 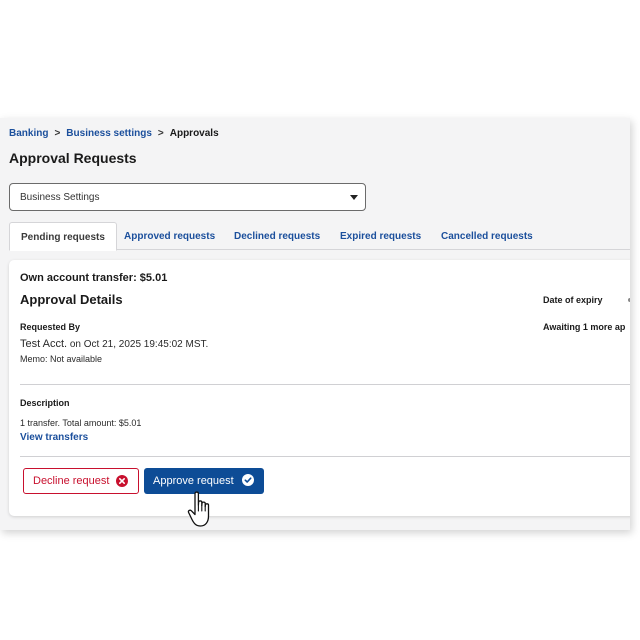 What do you see at coordinates (277, 236) in the screenshot?
I see `tab-declined-requests: Declined requests` at bounding box center [277, 236].